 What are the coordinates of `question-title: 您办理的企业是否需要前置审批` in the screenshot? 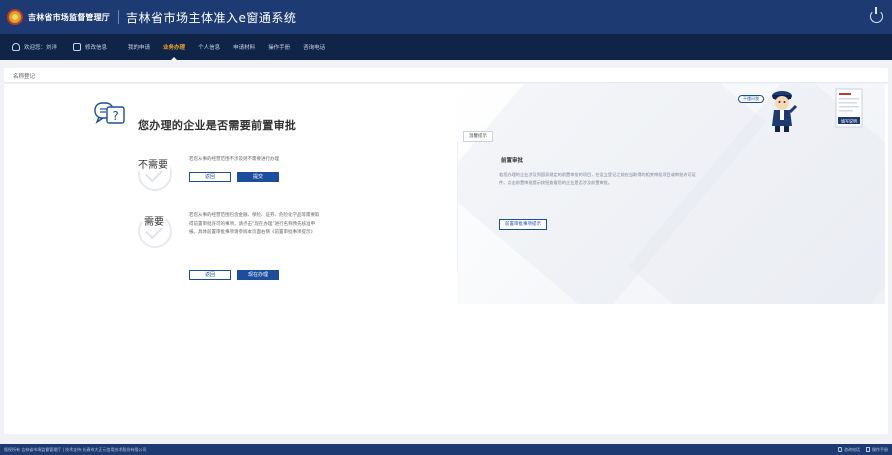 It's located at (217, 125).